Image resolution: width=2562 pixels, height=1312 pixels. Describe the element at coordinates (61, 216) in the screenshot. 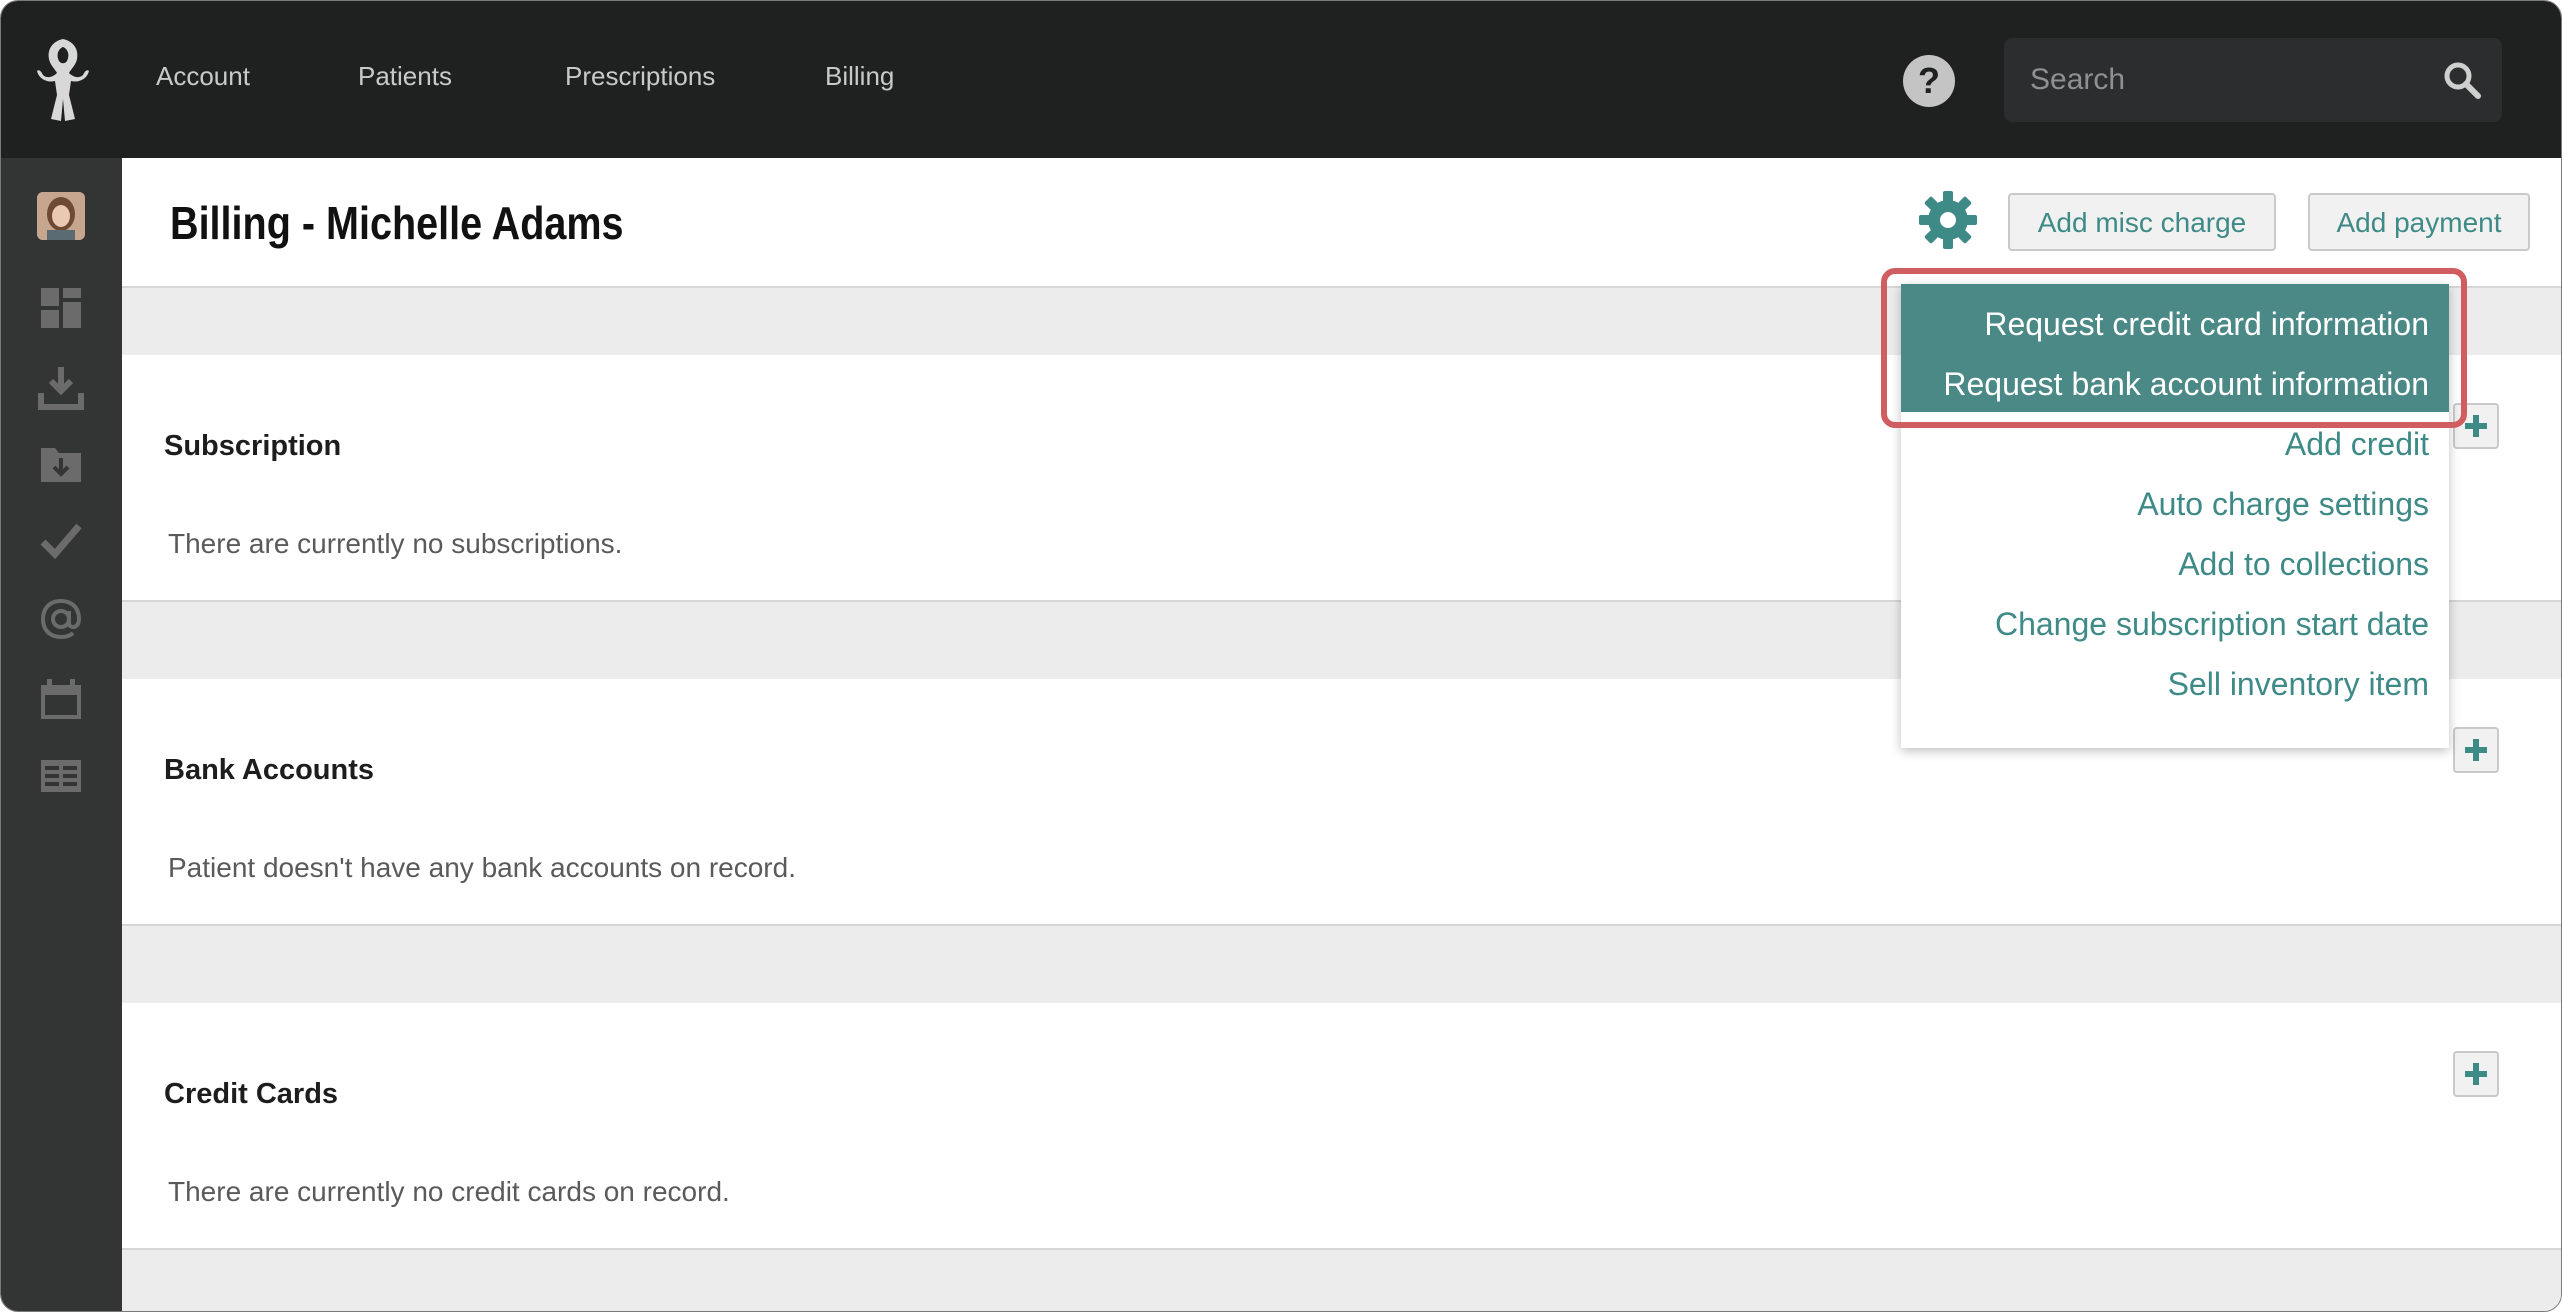

I see `avatar` at that location.